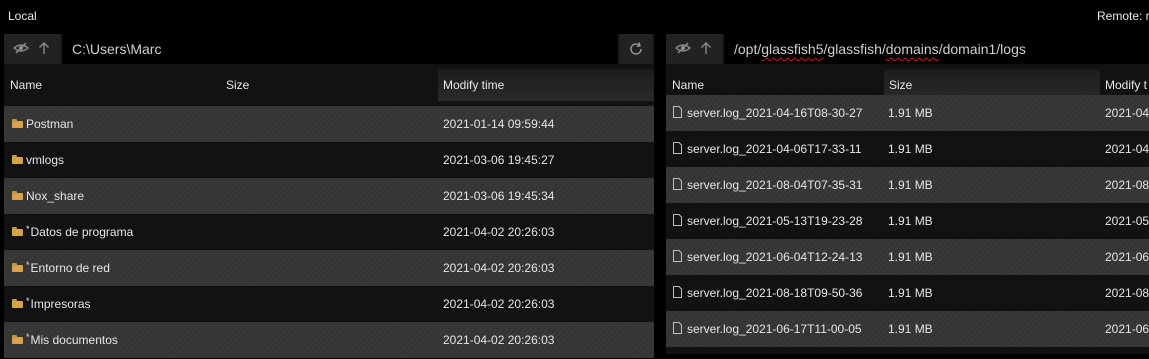  What do you see at coordinates (499, 160) in the screenshot?
I see `file-modified: 2021-03-06 19:45:27` at bounding box center [499, 160].